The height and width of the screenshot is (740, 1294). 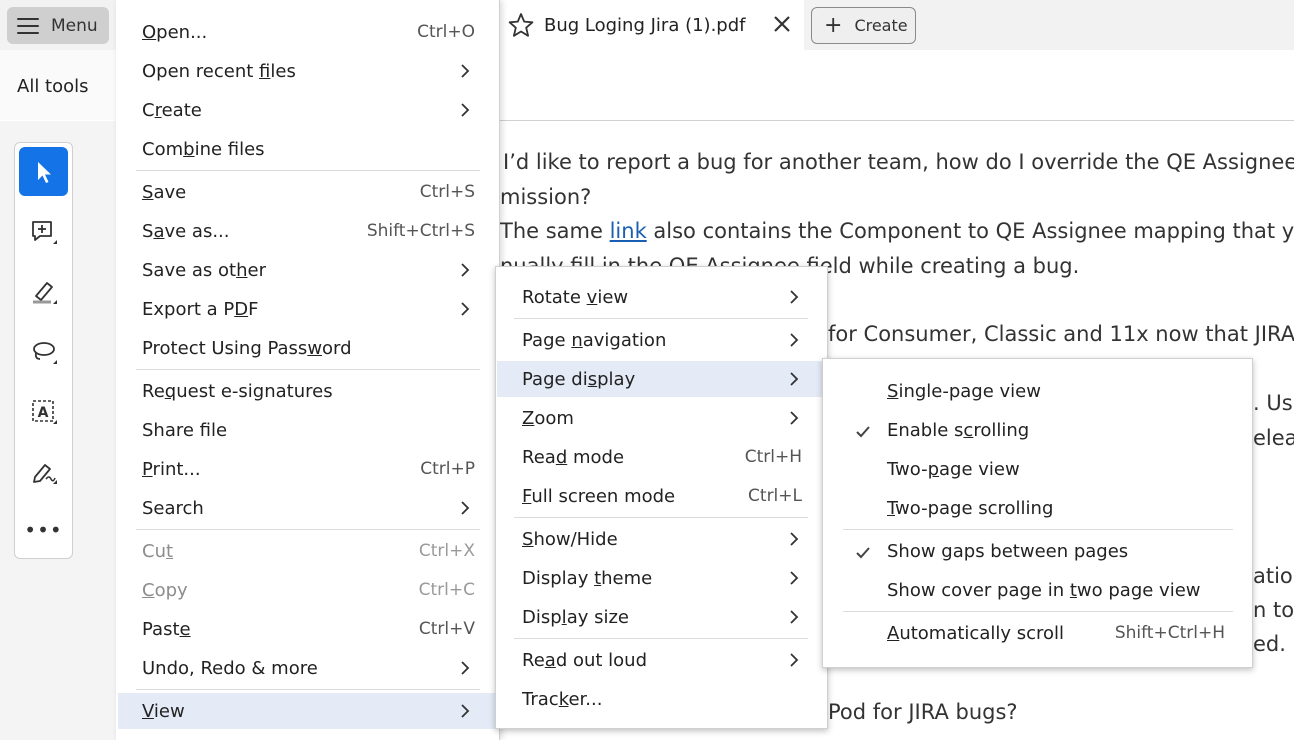 I want to click on main-menu-item-open-recent-files: Open recent files, so click(x=306, y=71).